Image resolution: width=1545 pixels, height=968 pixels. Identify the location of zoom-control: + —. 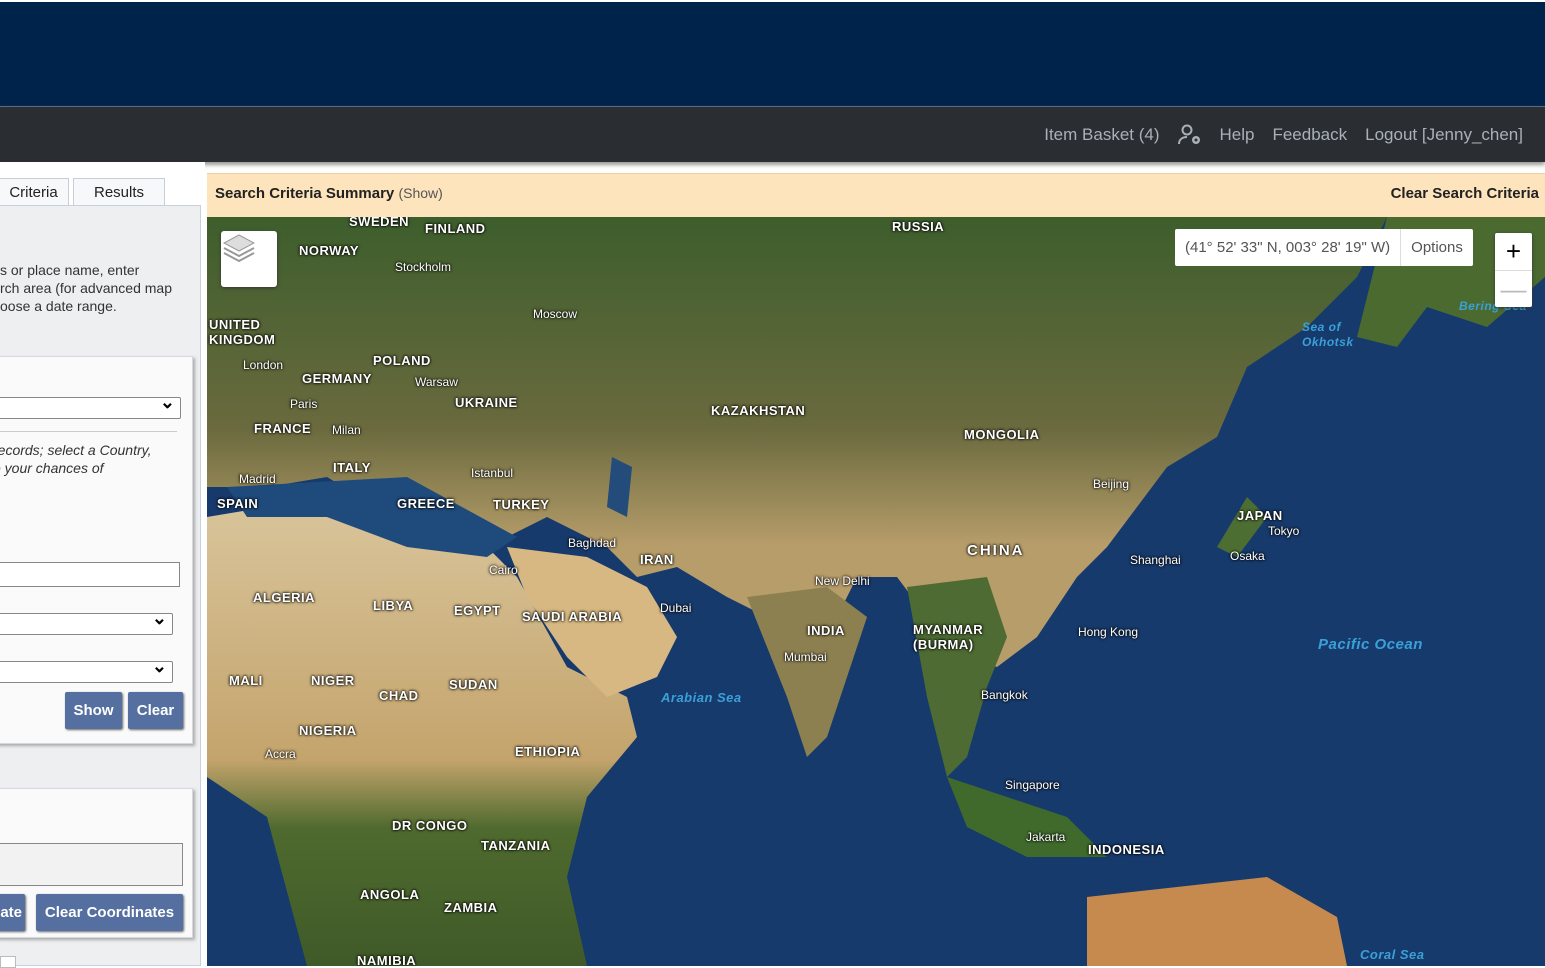
(1513, 270).